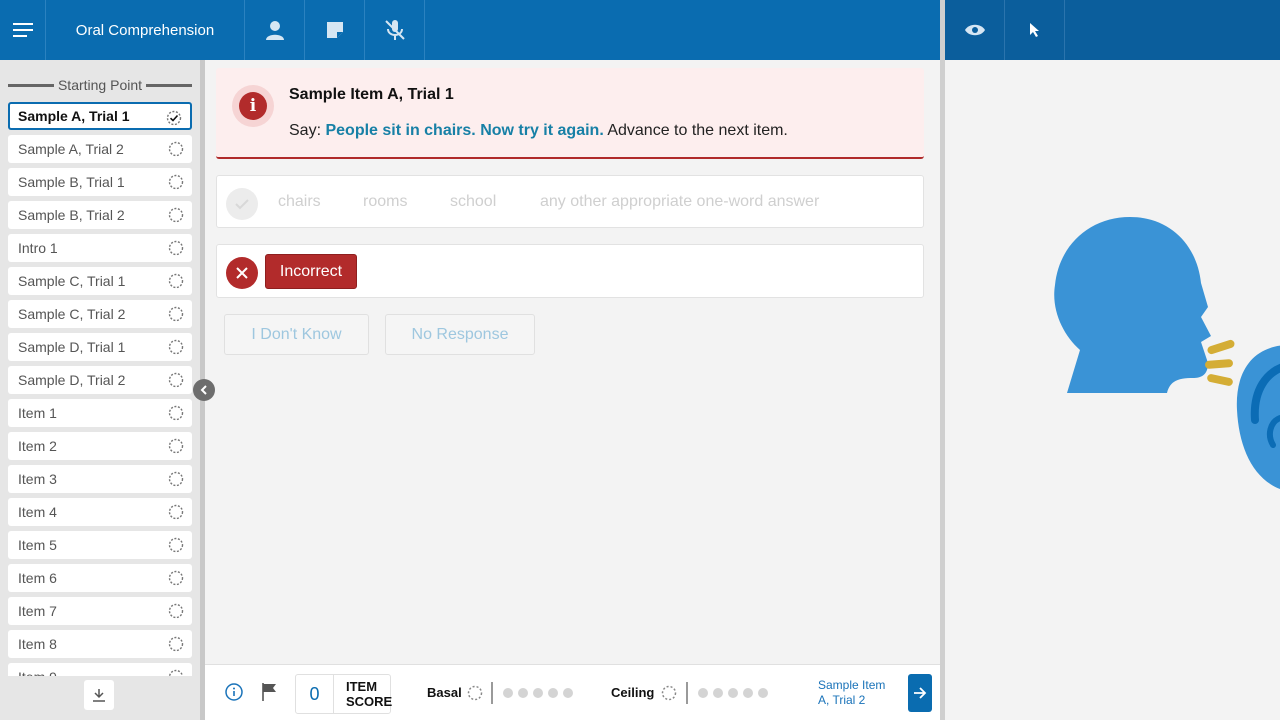 The width and height of the screenshot is (1280, 720). What do you see at coordinates (570, 271) in the screenshot?
I see `scoring-row: Incorrect` at bounding box center [570, 271].